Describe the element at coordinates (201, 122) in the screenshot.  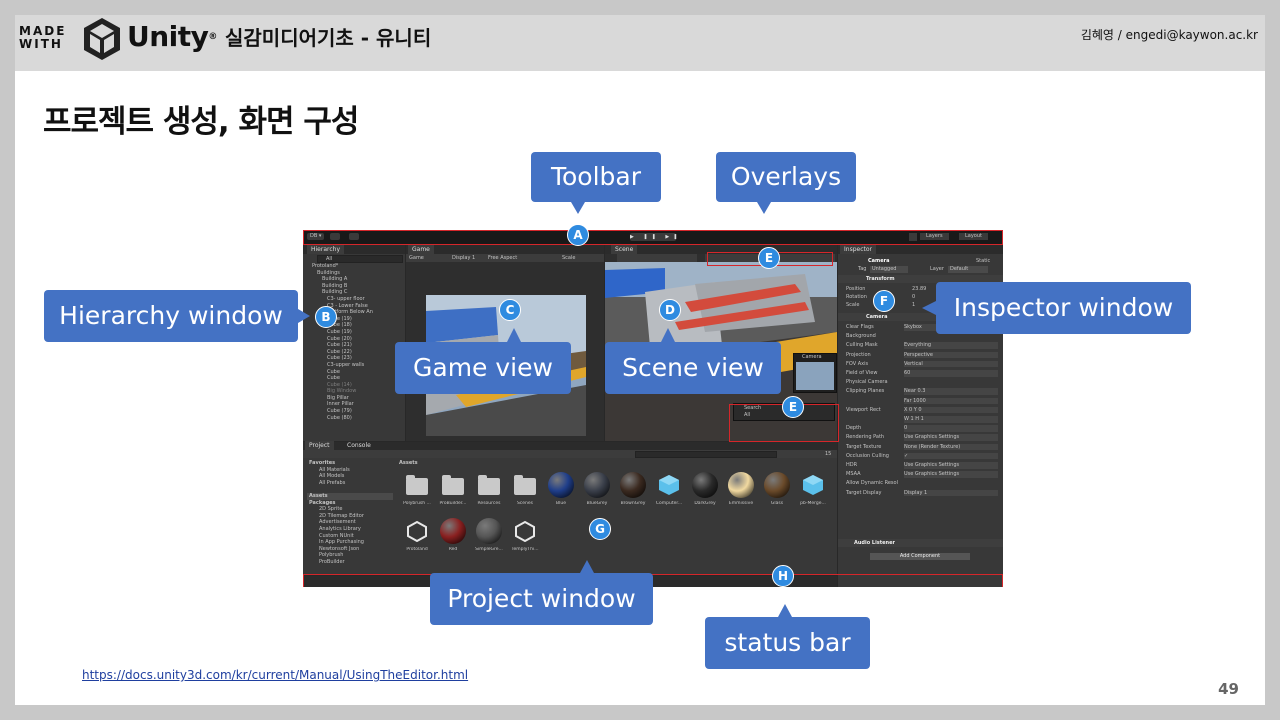
I see `page-heading: 프로젝트 생성, 화면 구성` at that location.